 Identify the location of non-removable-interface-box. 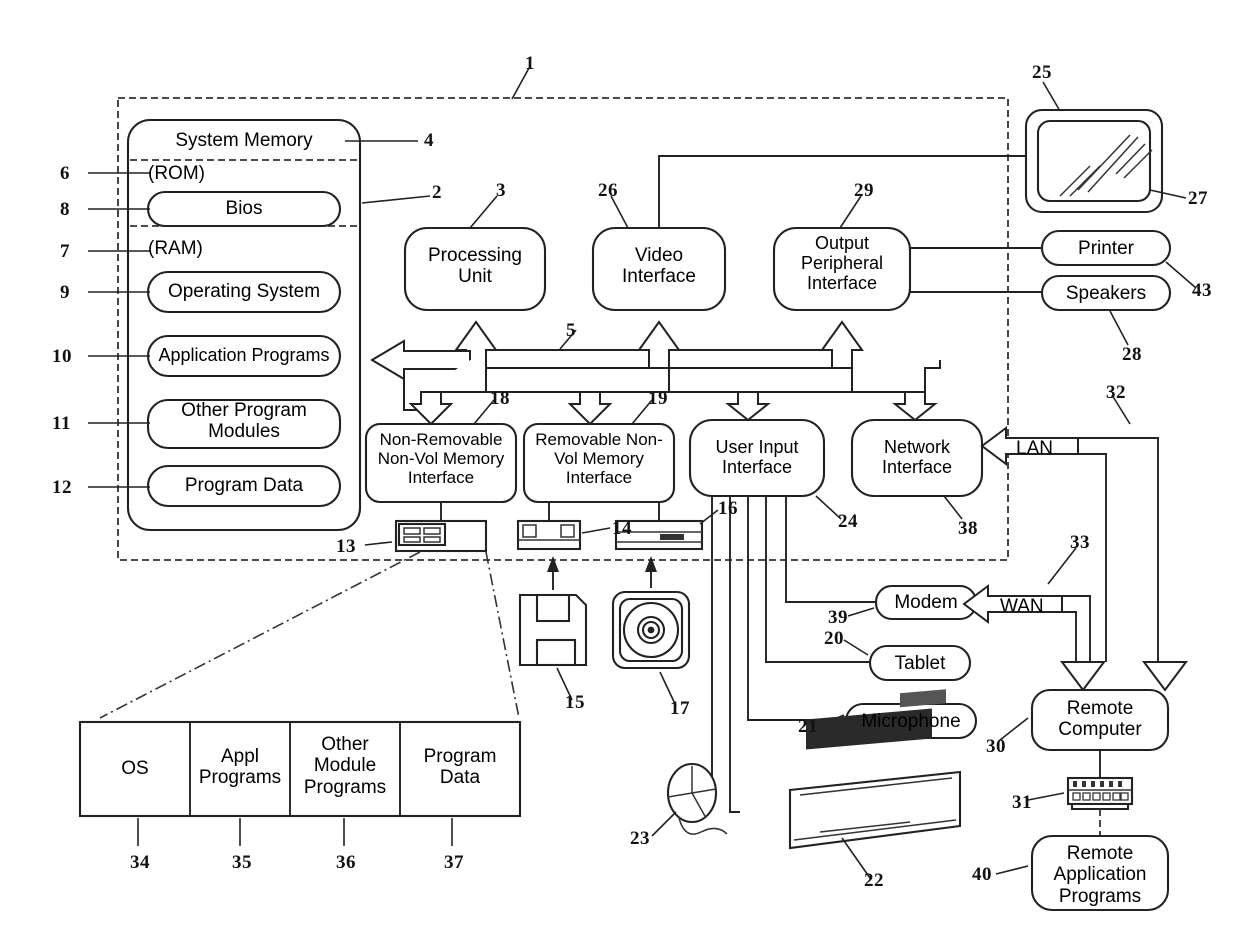
(441, 463).